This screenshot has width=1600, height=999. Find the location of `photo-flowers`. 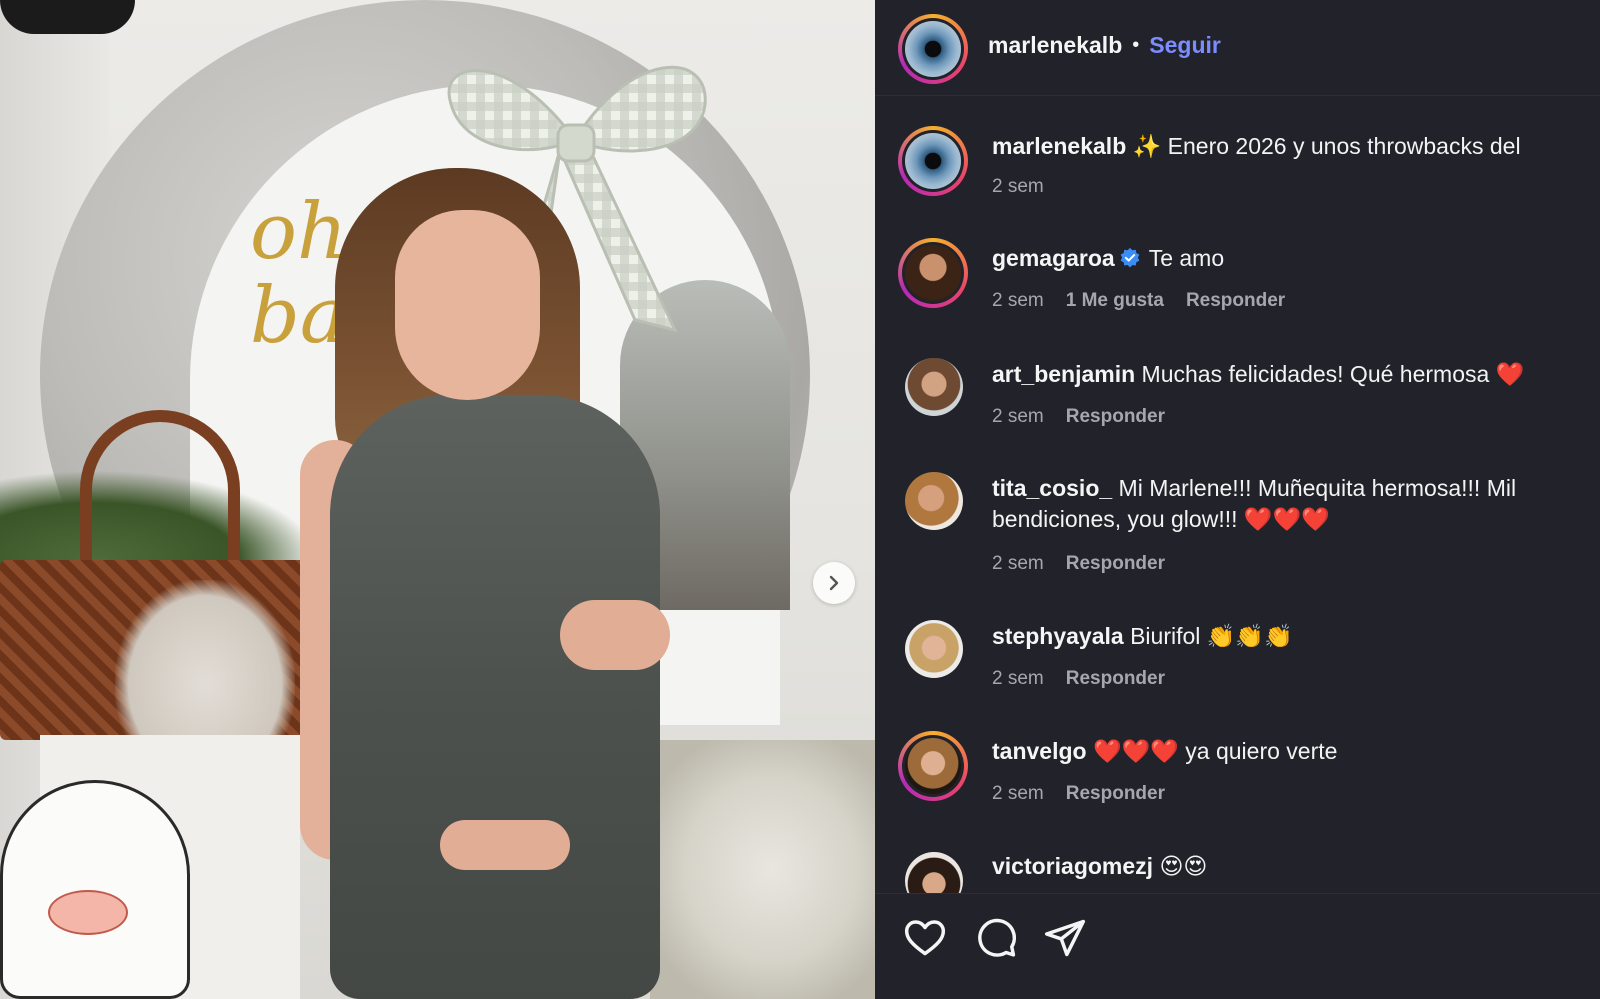

photo-flowers is located at coordinates (771, 869).